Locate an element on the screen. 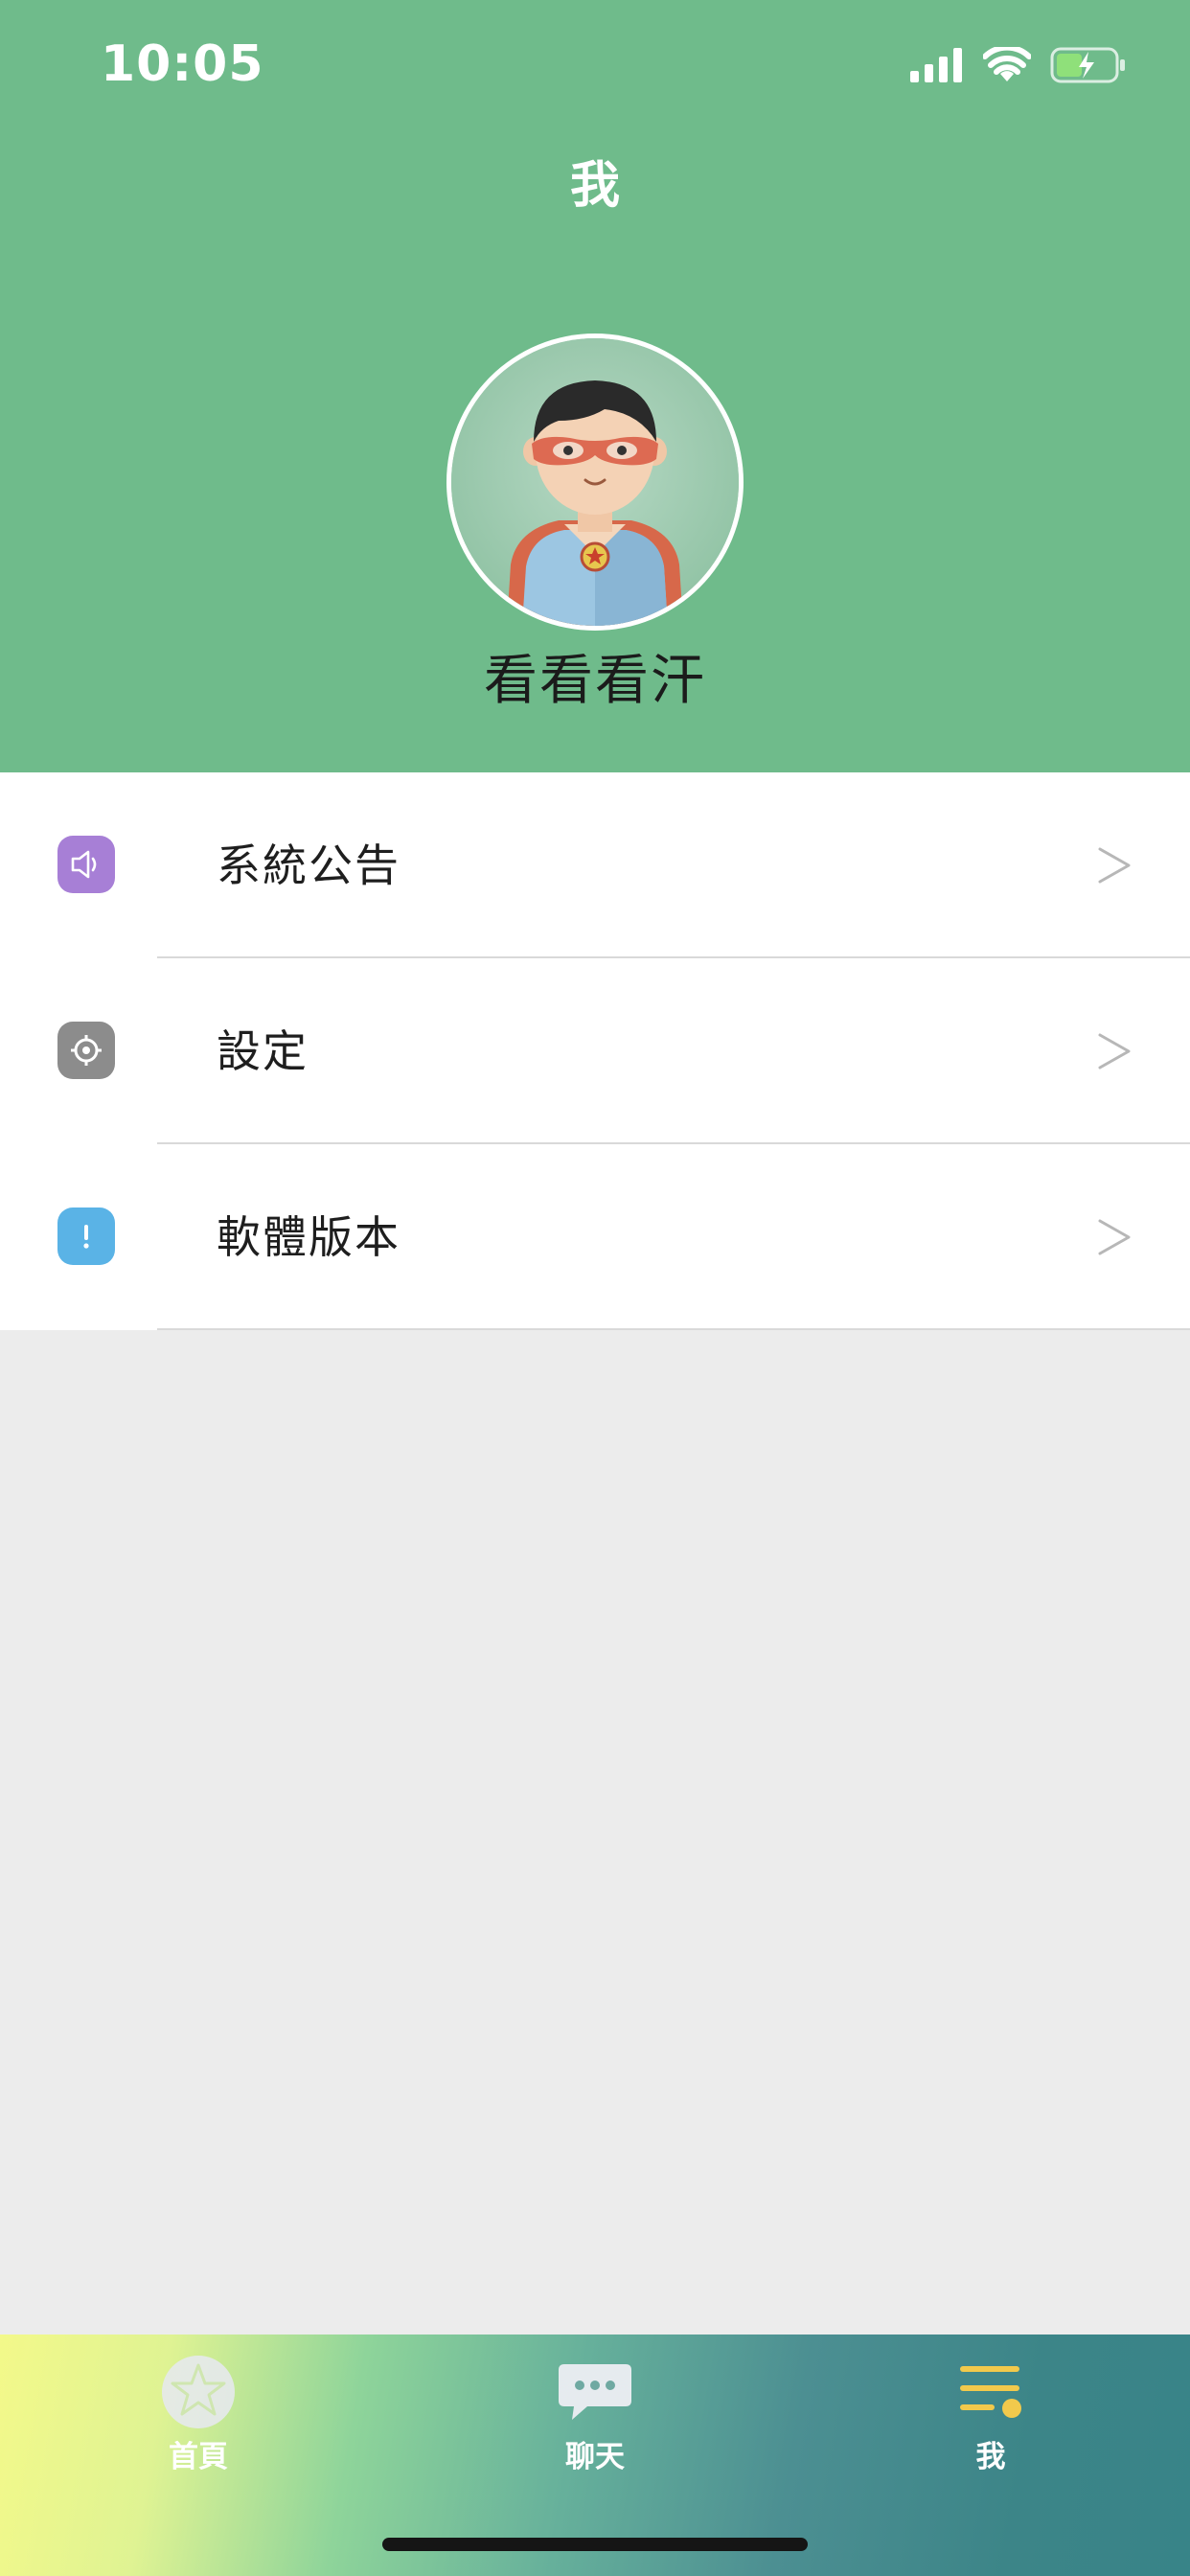 This screenshot has width=1190, height=2576. tab-label: 我 is located at coordinates (990, 2457).